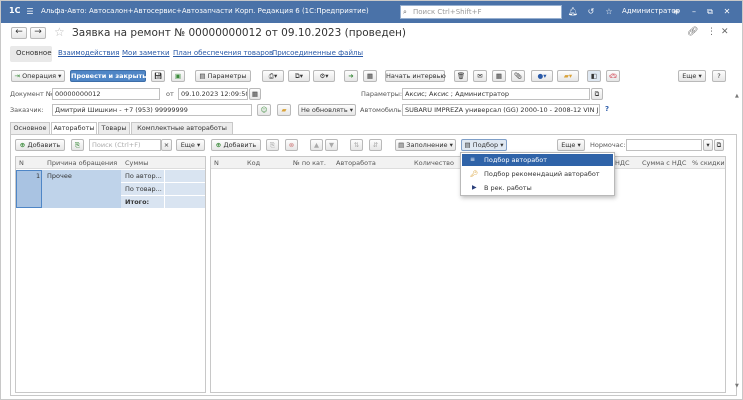 This screenshot has height=400, width=743. I want to click on maximize-icon: ⧉, so click(710, 12).